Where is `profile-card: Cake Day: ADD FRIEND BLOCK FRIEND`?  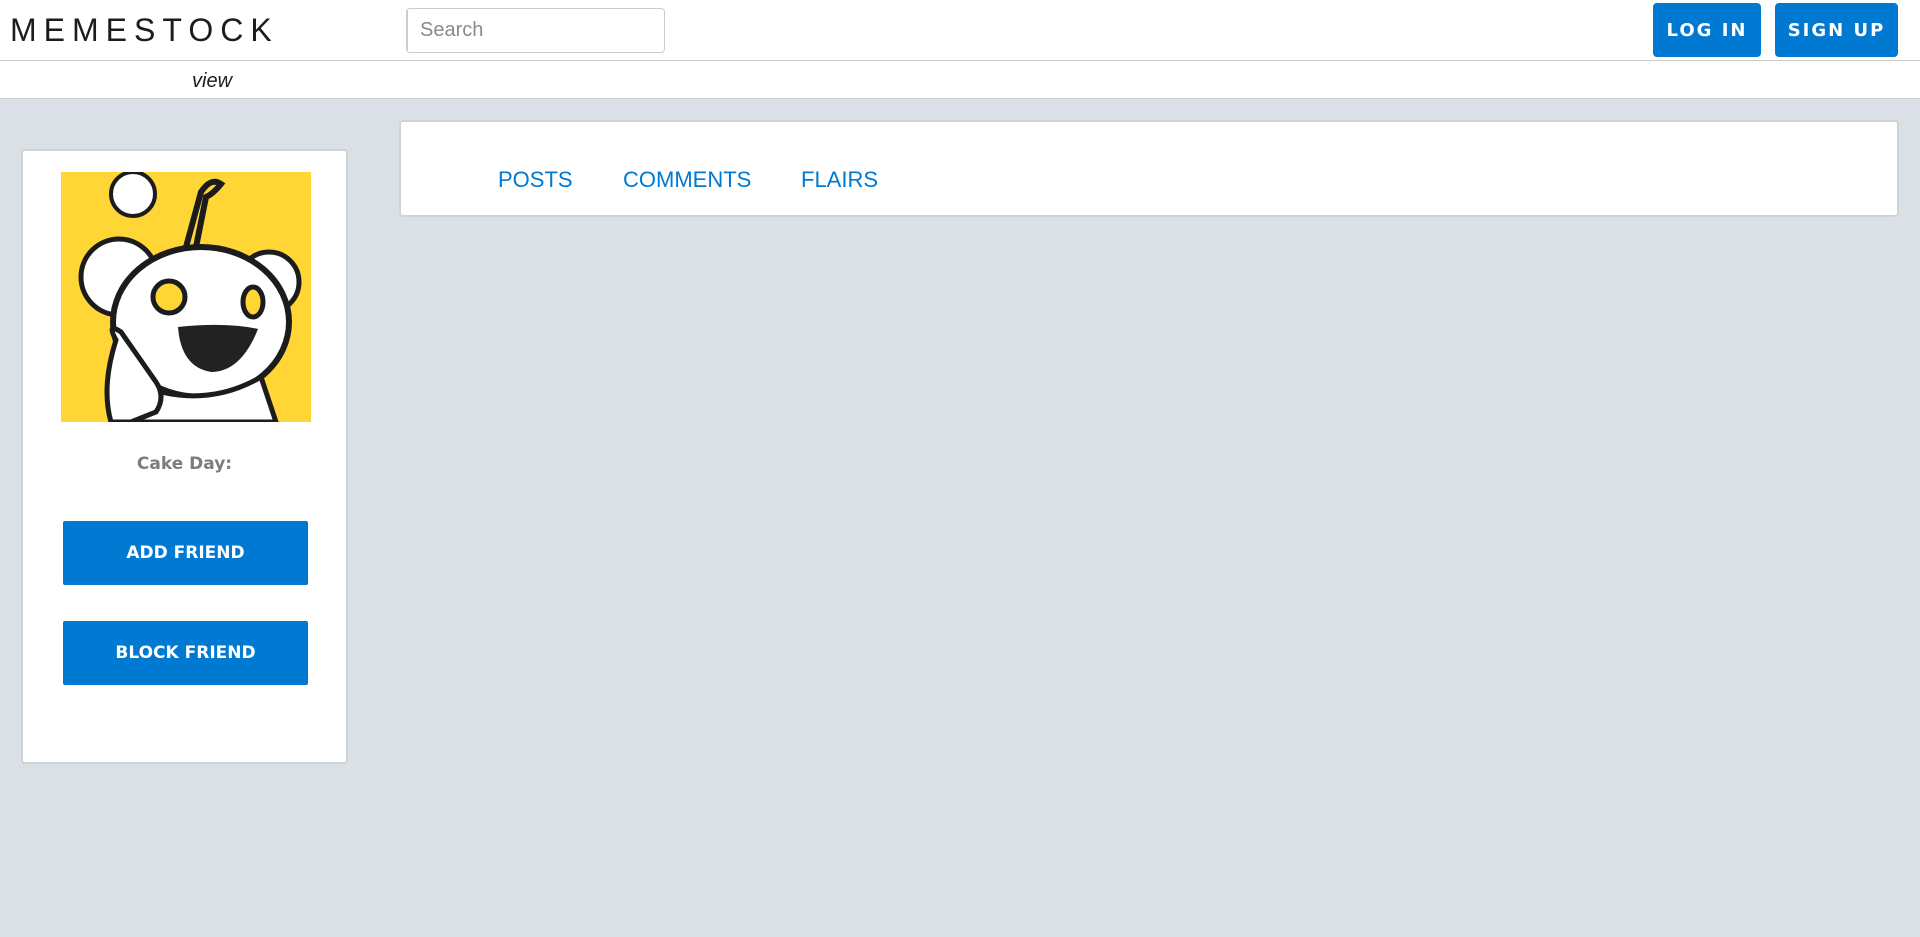 profile-card: Cake Day: ADD FRIEND BLOCK FRIEND is located at coordinates (184, 456).